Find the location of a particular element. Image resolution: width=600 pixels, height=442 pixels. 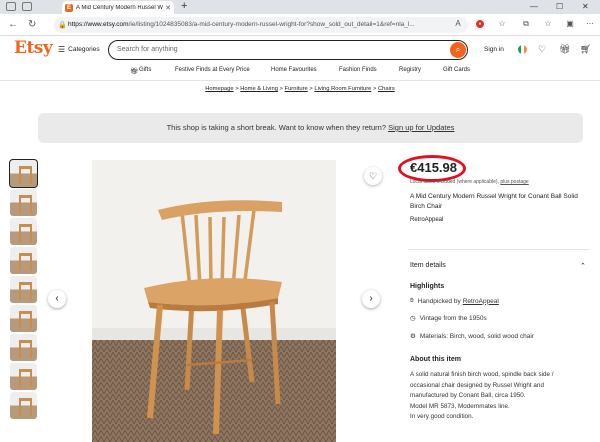

browser-tab-active: E A Mid Century Modern Russel Wright ✕ is located at coordinates (118, 7).